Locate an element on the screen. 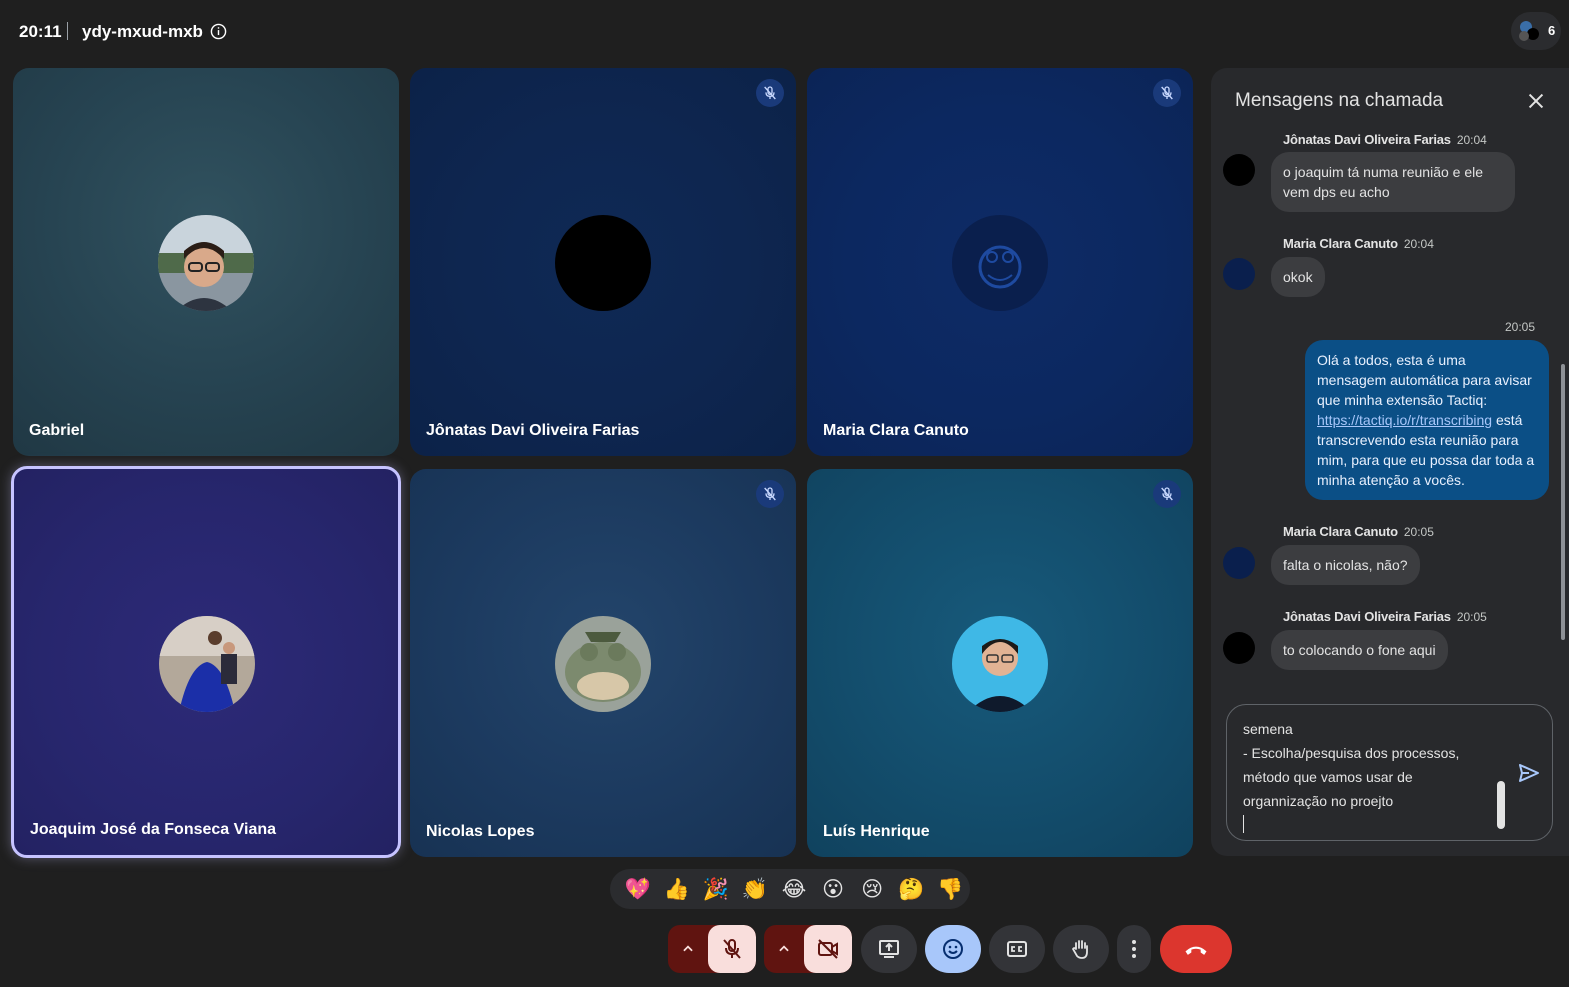  message-line: mim, para que eu possa dar toda a is located at coordinates (1426, 460).